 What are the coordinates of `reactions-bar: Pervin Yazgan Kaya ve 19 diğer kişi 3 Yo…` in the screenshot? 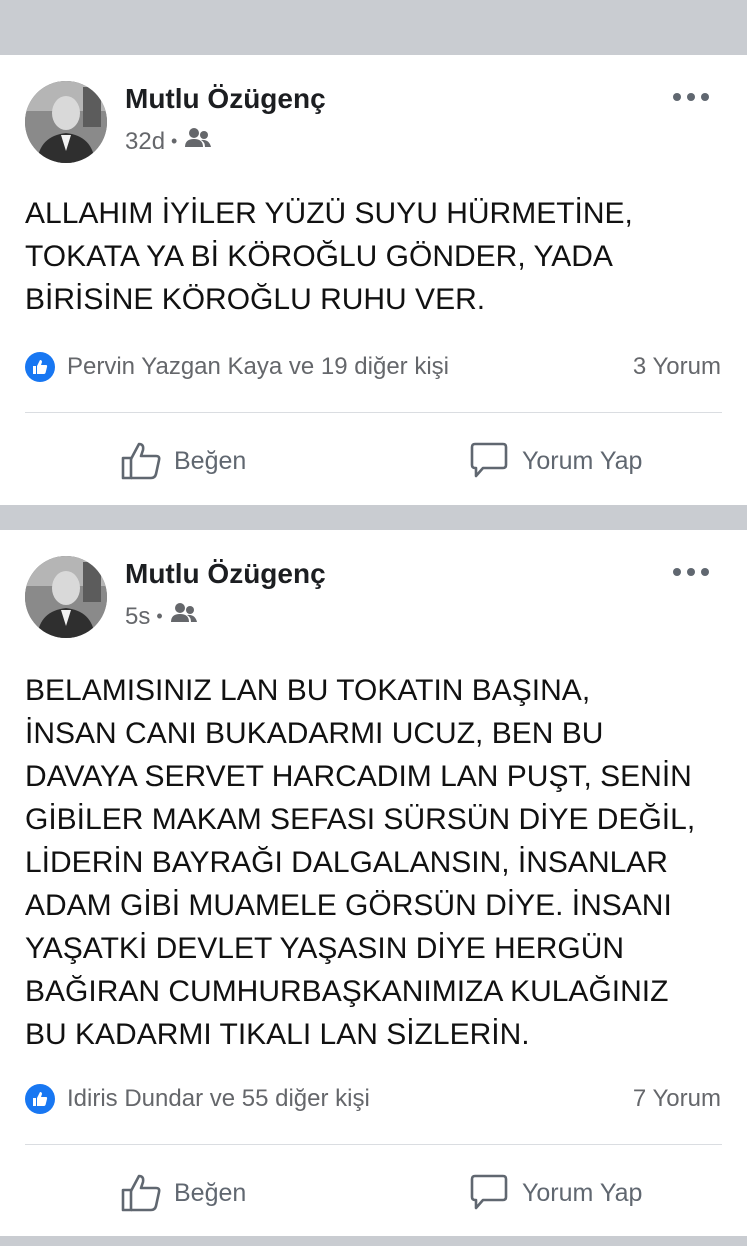 It's located at (373, 367).